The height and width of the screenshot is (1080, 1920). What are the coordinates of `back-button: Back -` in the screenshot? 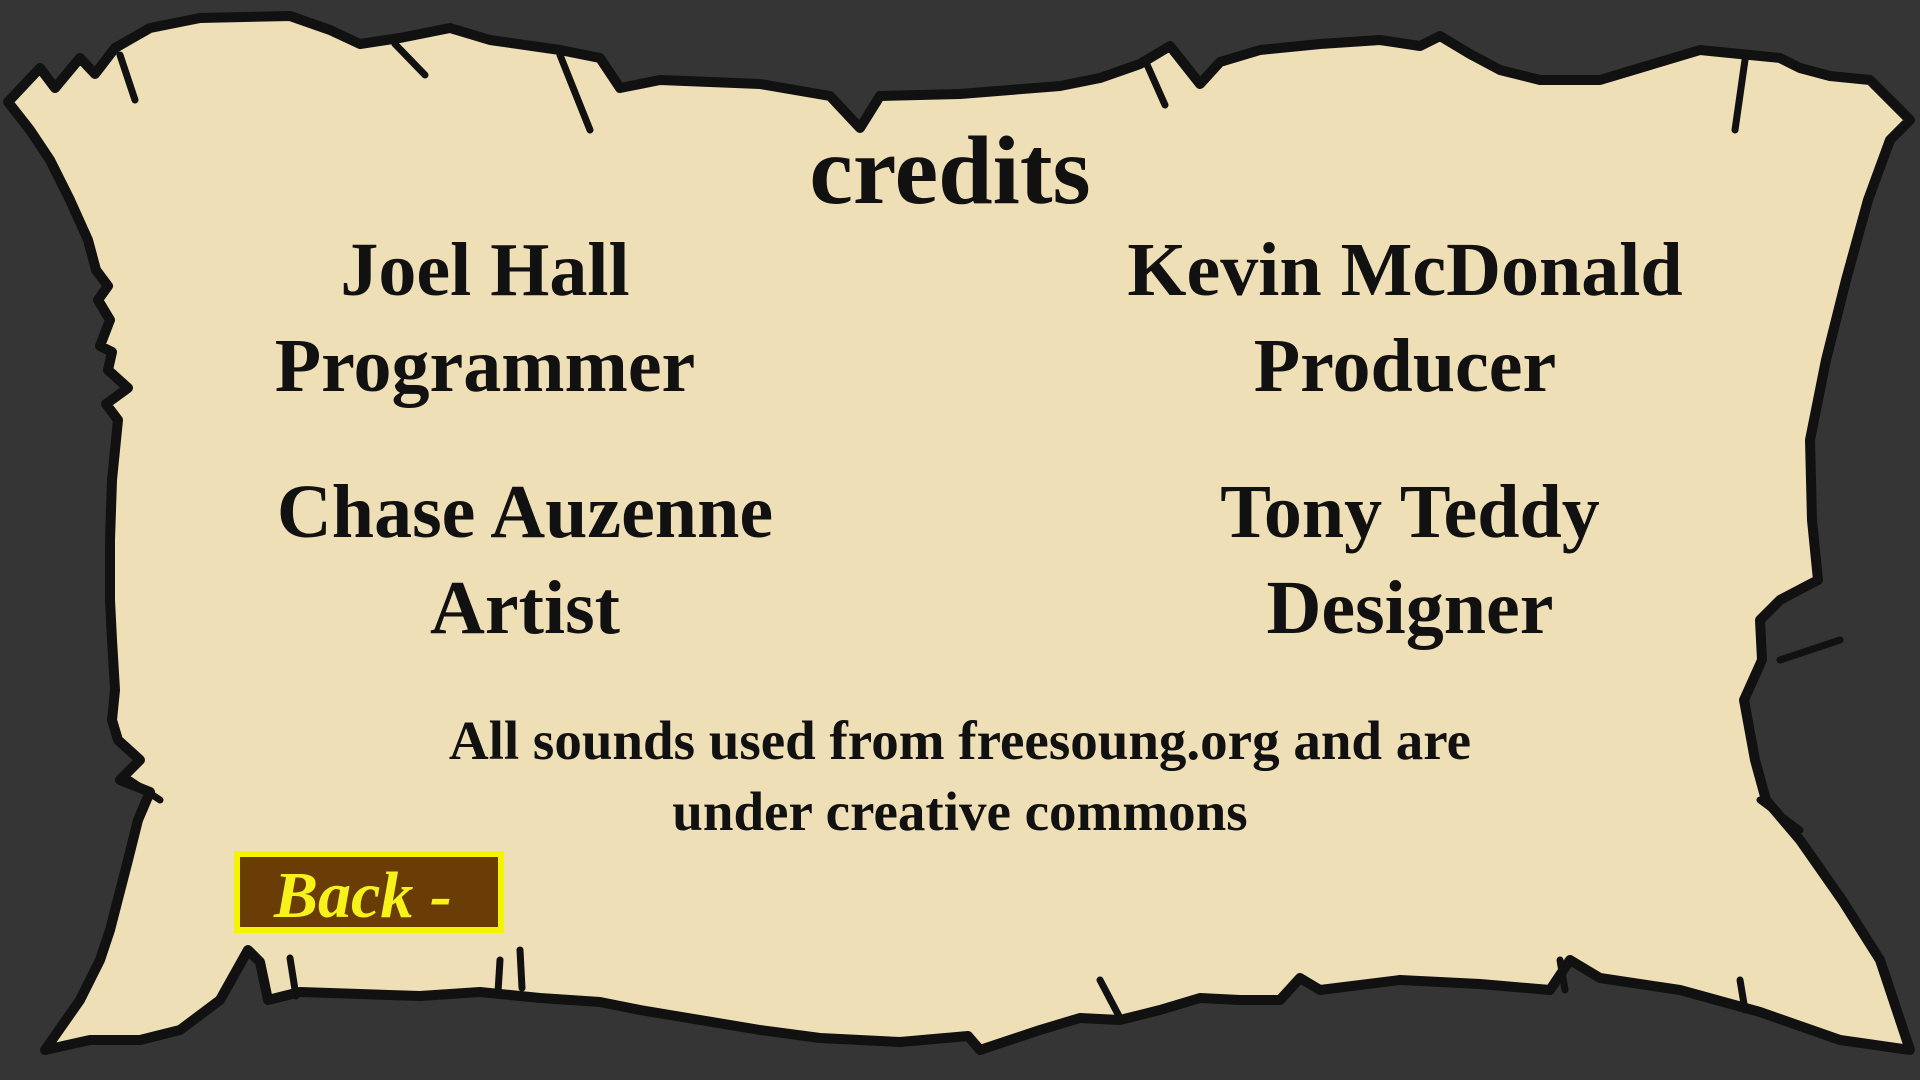 It's located at (369, 892).